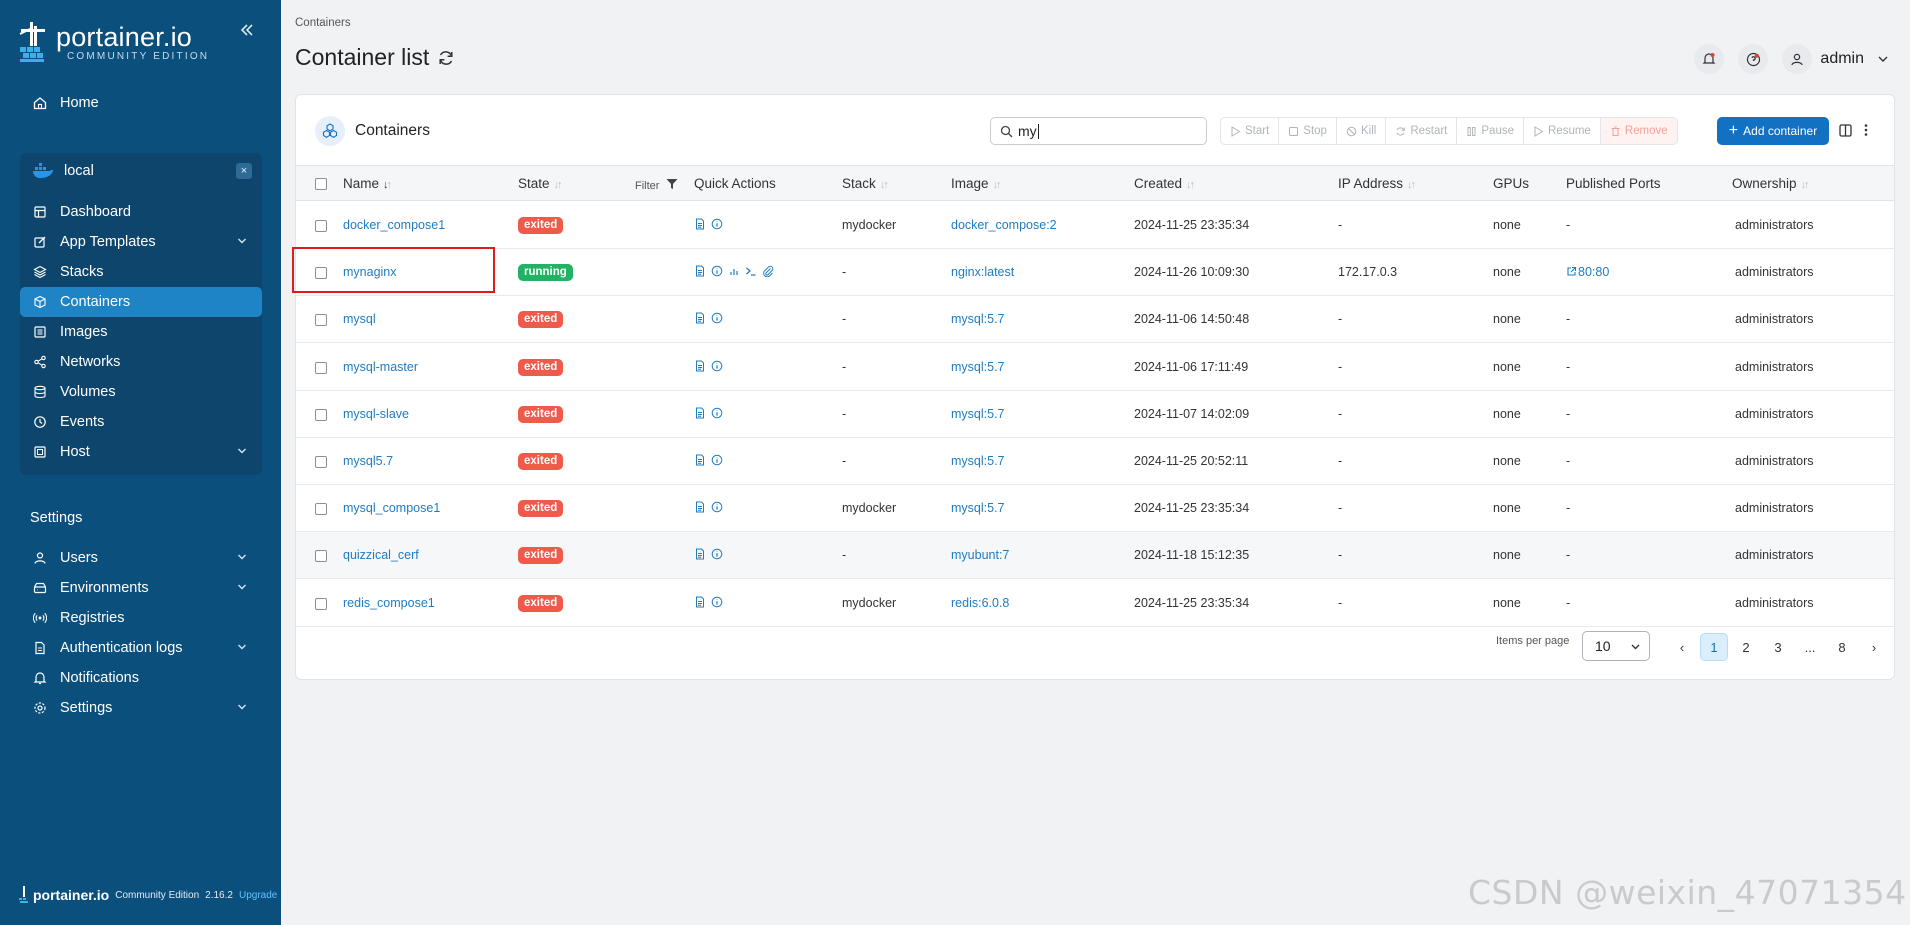  Describe the element at coordinates (367, 183) in the screenshot. I see `column-name: Name ↓↑` at that location.